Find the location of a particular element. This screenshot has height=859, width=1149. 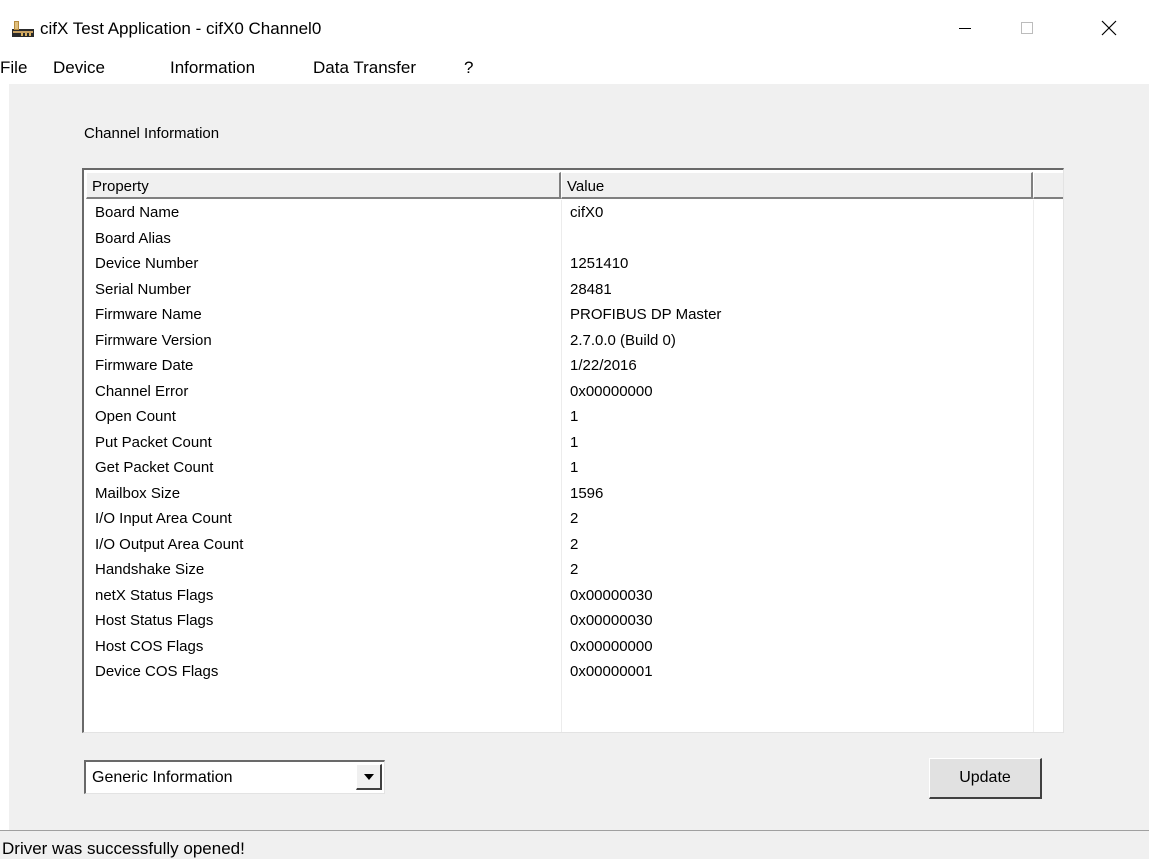

column-header-extra is located at coordinates (1048, 185).